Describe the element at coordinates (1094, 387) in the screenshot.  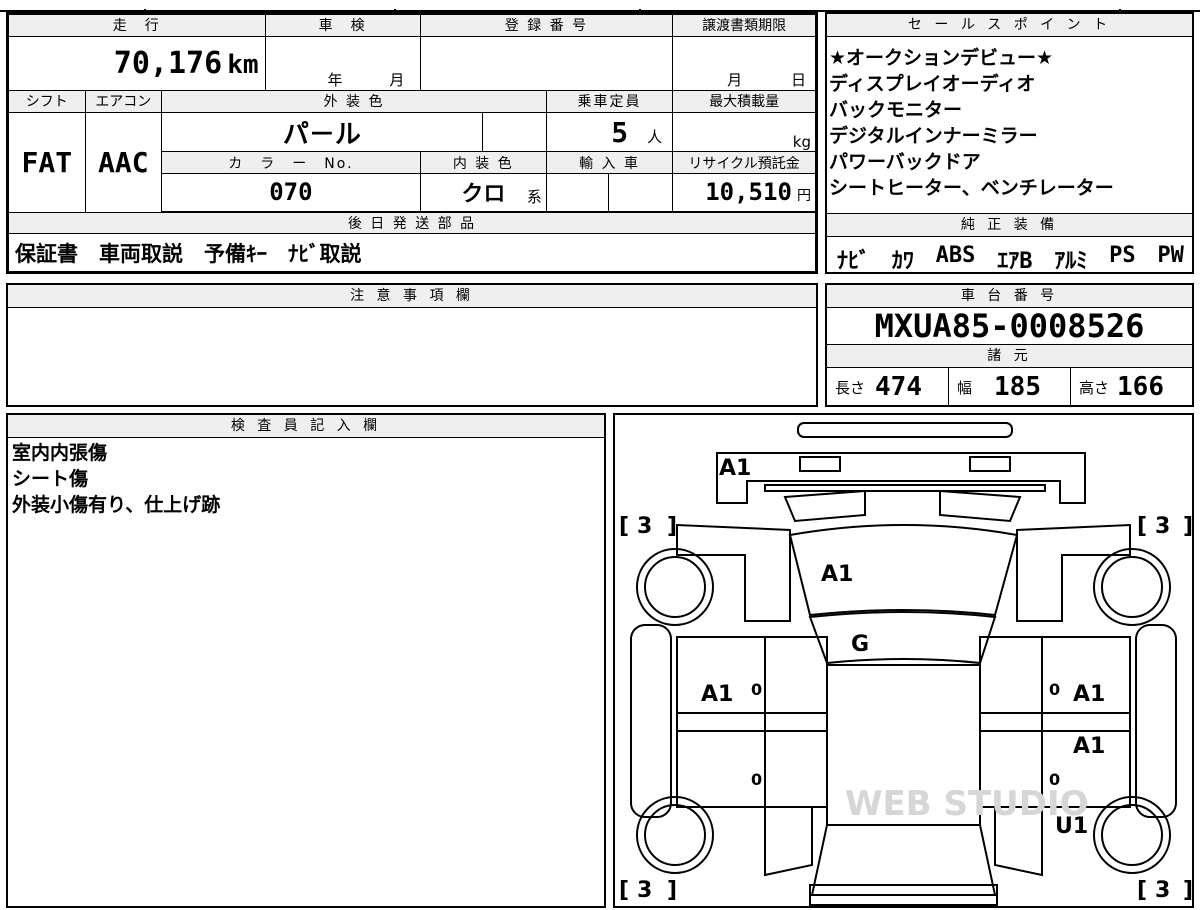
I see `spec-height-label: 高さ` at that location.